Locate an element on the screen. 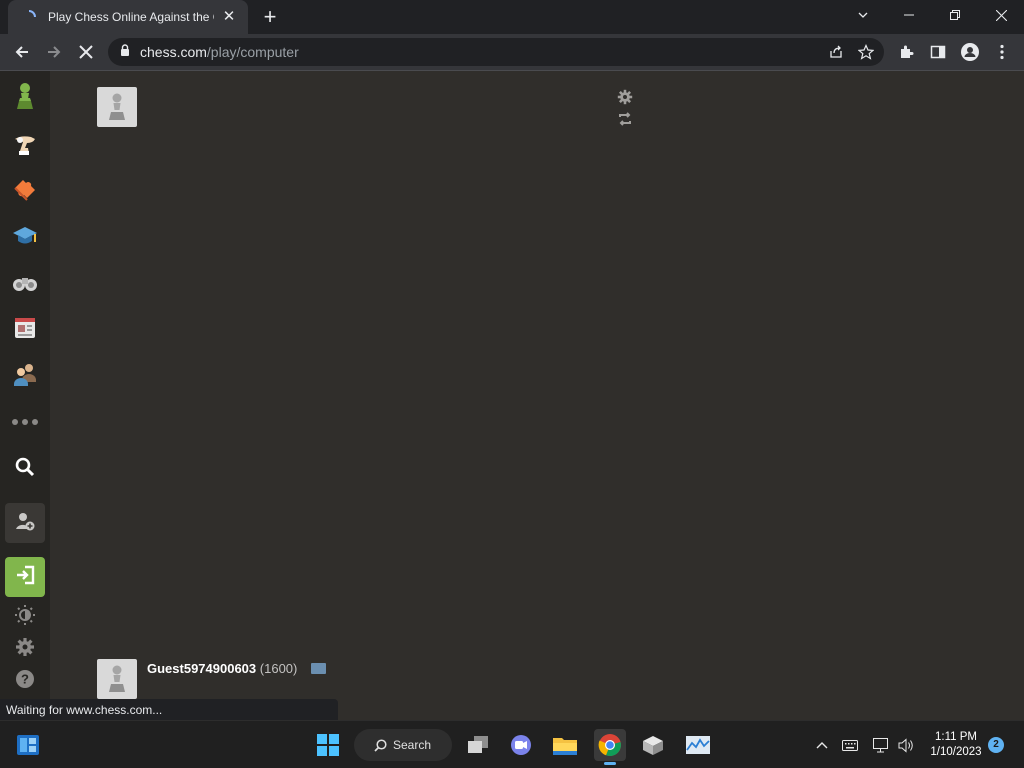  pawn-logo-icon is located at coordinates (25, 98).